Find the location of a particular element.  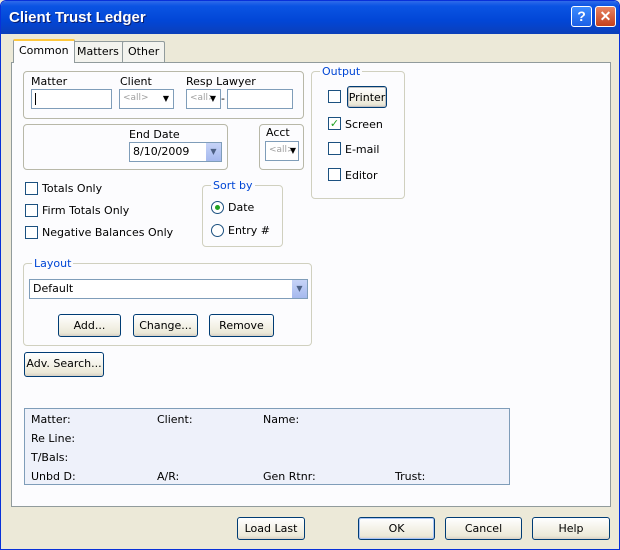

resp-lawyer-label: Resp Lawyer is located at coordinates (221, 81).